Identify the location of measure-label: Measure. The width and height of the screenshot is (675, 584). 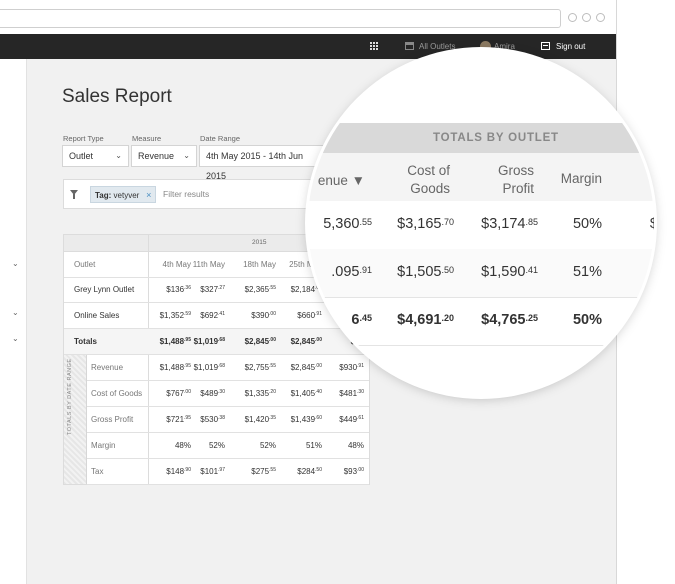
(147, 138).